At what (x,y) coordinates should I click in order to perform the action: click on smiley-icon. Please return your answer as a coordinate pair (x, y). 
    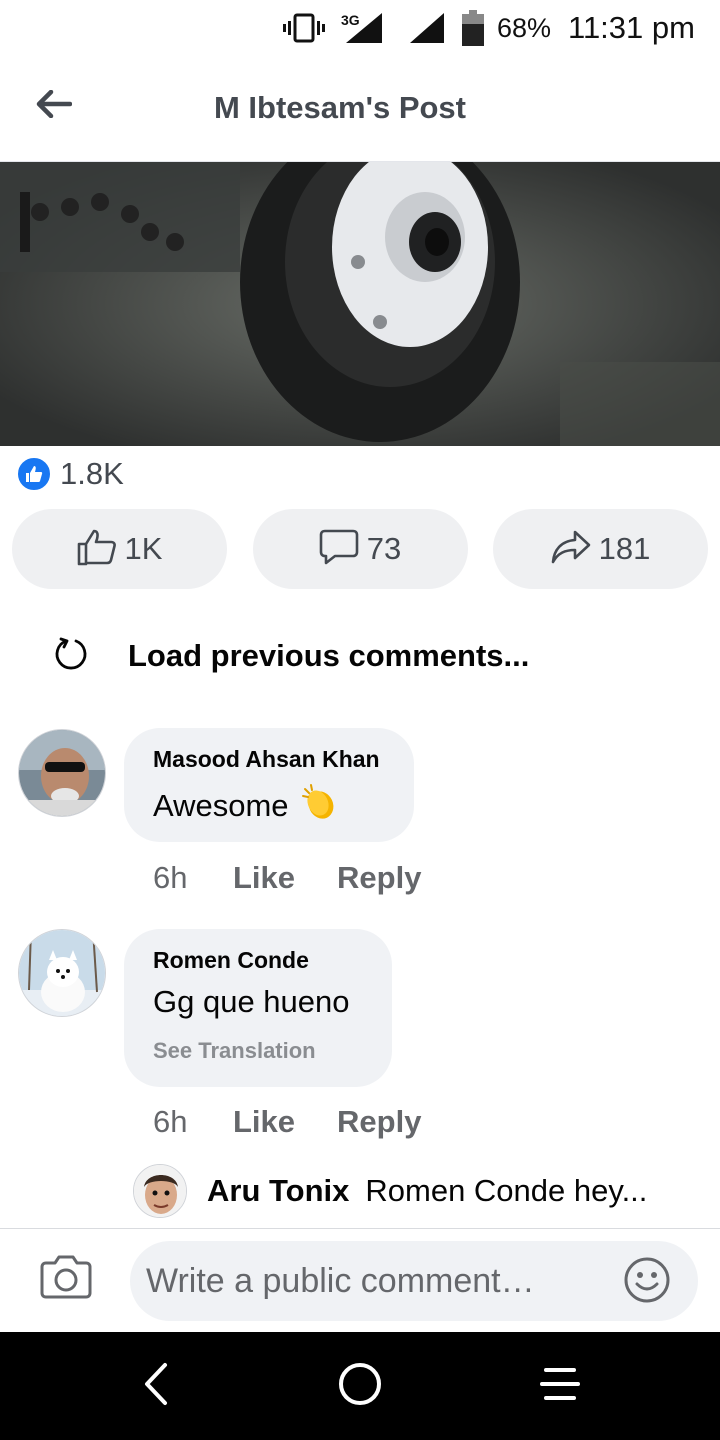
    Looking at the image, I should click on (647, 1283).